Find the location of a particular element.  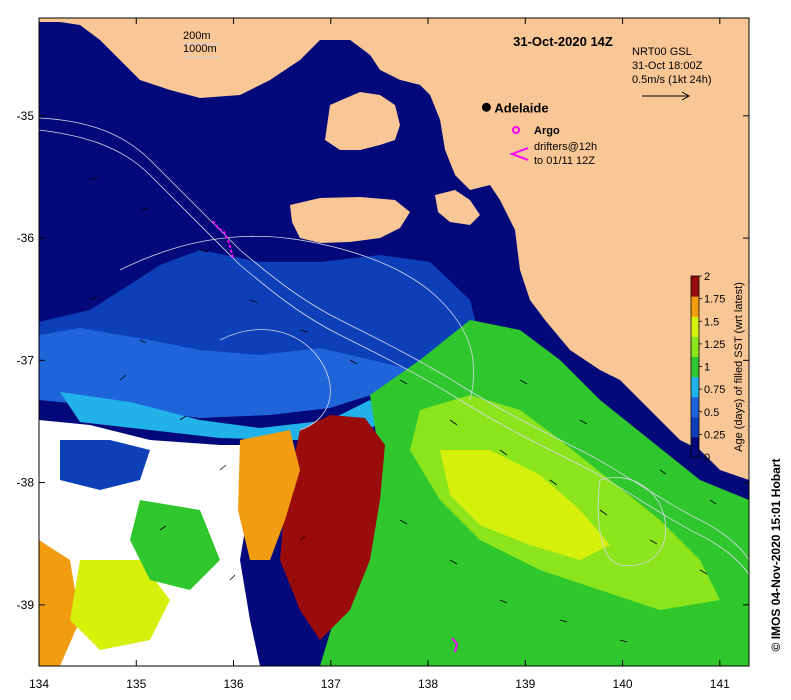

colorbar-tick-label: 1.75 is located at coordinates (714, 300).